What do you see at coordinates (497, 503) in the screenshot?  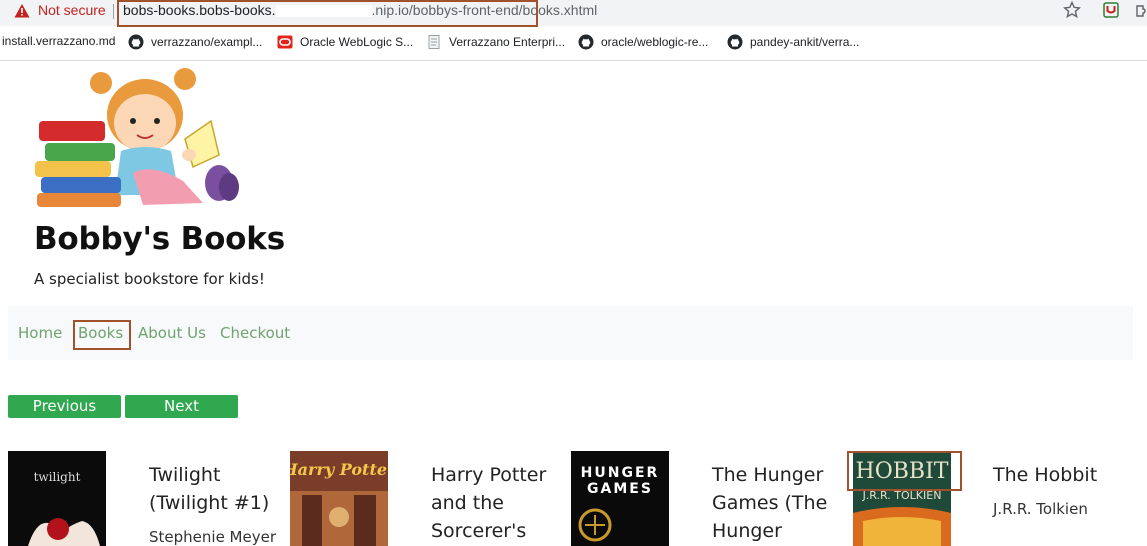 I see `book-title: Harry Potter and the Sorcerer's` at bounding box center [497, 503].